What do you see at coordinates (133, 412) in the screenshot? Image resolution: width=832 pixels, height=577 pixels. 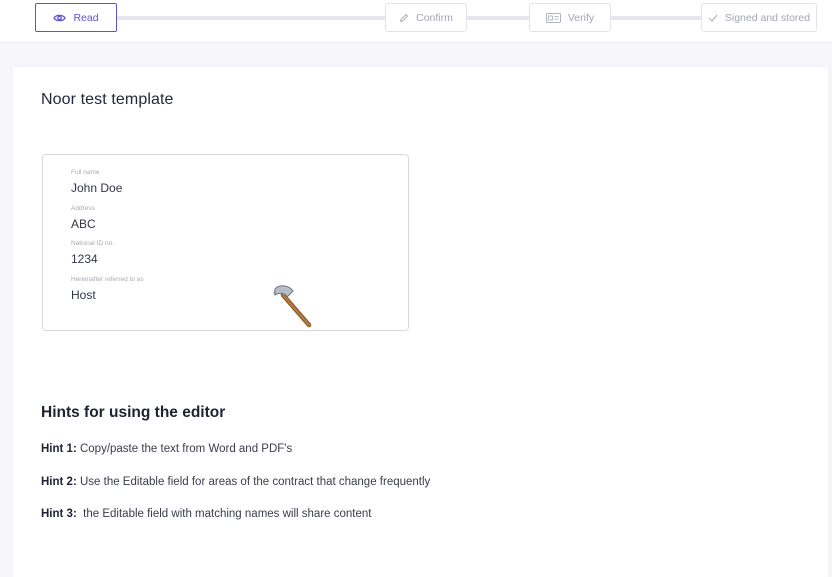 I see `hints-heading: Hints for using the editor` at bounding box center [133, 412].